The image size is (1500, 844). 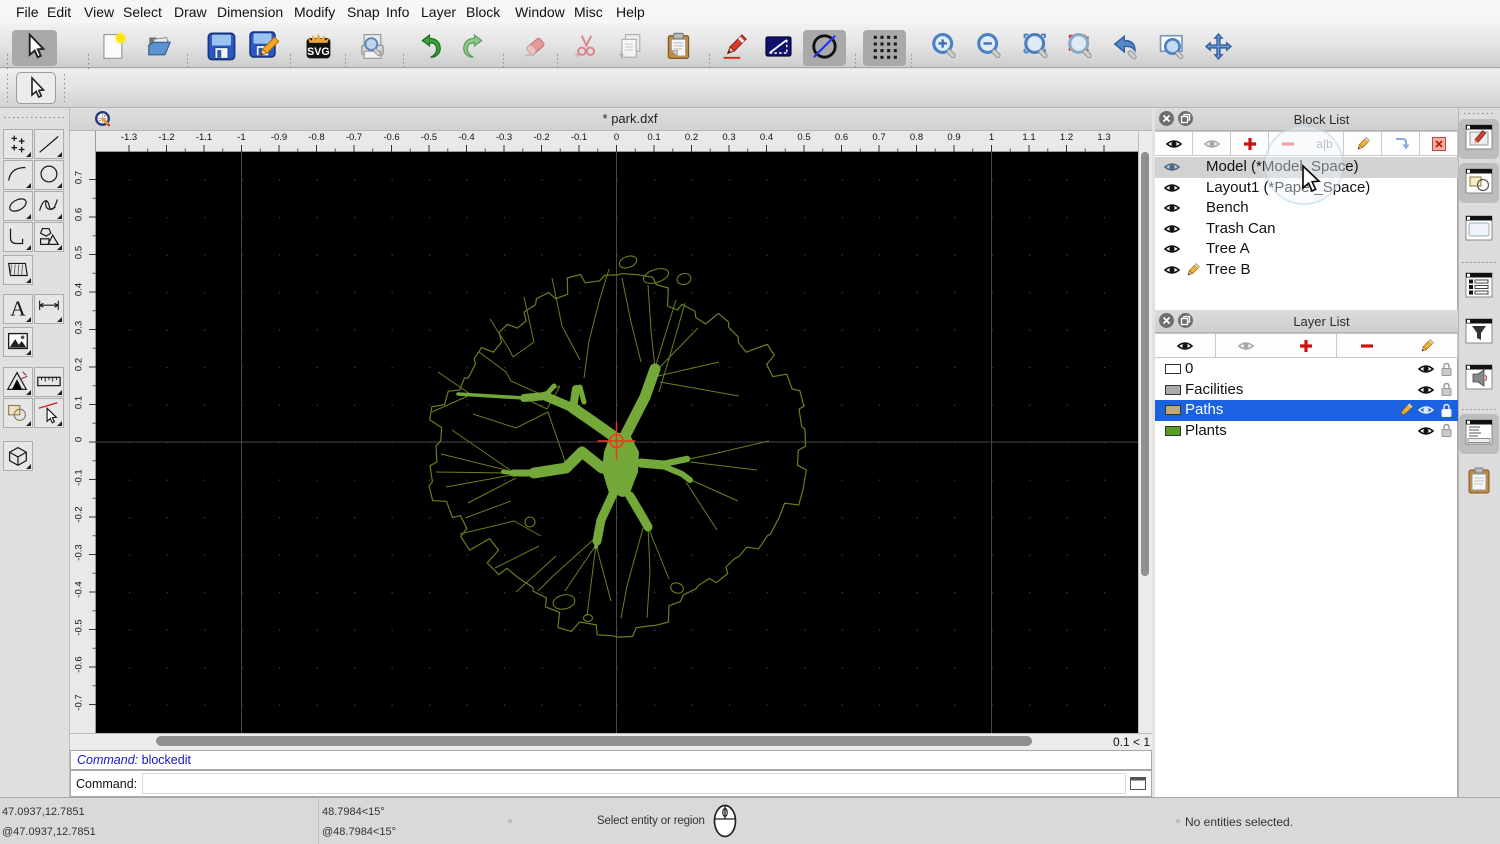 What do you see at coordinates (18, 308) in the screenshot?
I see `svg-text: A` at bounding box center [18, 308].